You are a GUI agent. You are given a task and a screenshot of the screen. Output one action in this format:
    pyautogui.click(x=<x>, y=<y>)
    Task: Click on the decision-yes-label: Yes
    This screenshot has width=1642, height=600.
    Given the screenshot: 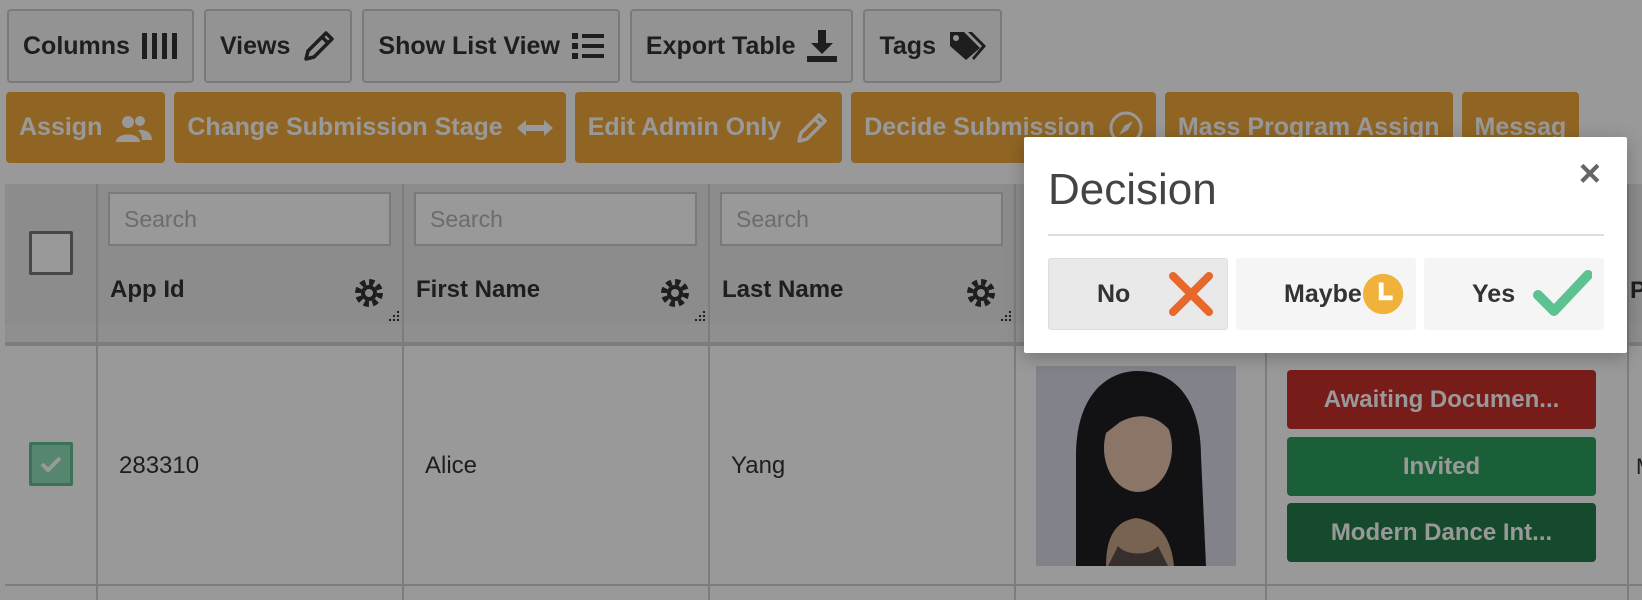 What is the action you would take?
    pyautogui.click(x=1494, y=293)
    